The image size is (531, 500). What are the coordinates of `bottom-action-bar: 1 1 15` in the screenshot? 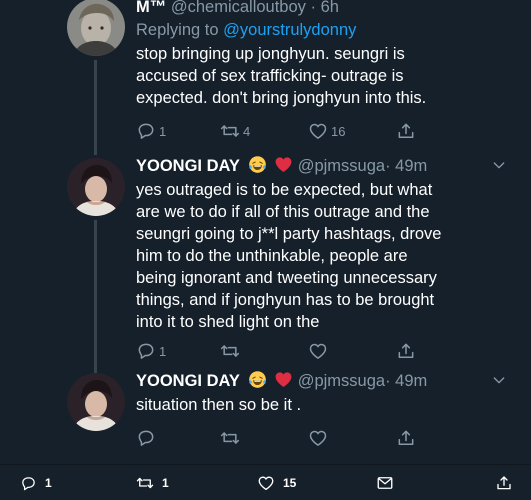 It's located at (265, 482).